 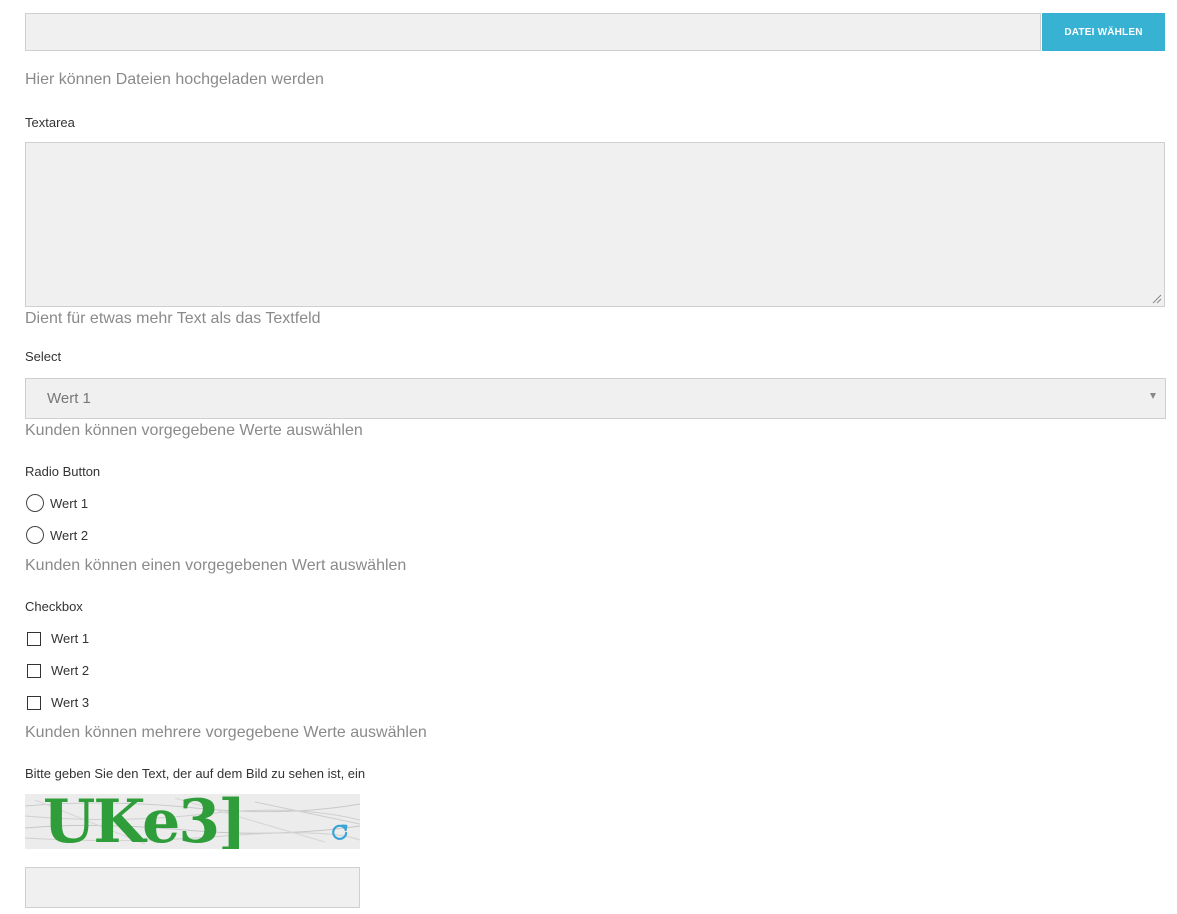 I want to click on upload-help-text: Hier können Dateien hochgeladen werden, so click(x=174, y=79).